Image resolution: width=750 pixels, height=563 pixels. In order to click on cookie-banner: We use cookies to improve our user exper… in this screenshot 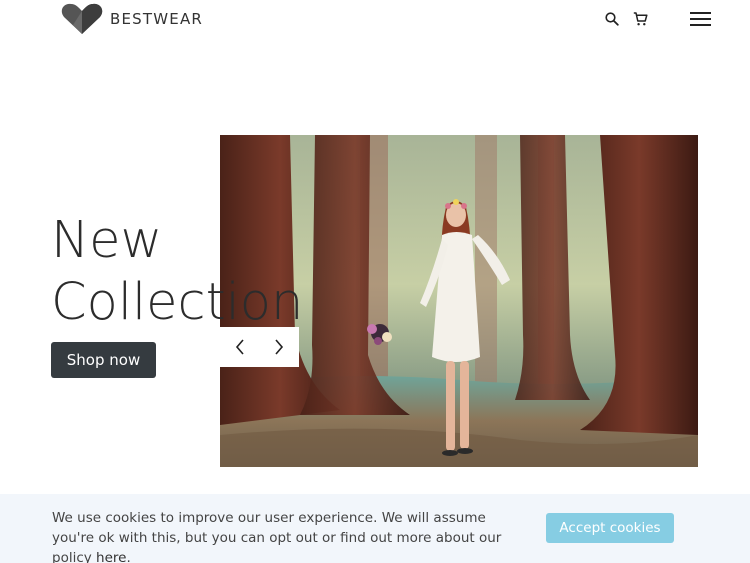, I will do `click(375, 528)`.